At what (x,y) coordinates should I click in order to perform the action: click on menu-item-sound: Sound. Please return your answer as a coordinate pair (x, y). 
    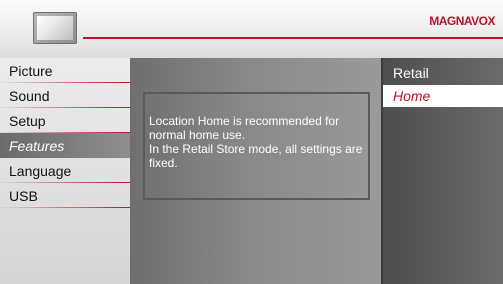
    Looking at the image, I should click on (65, 95).